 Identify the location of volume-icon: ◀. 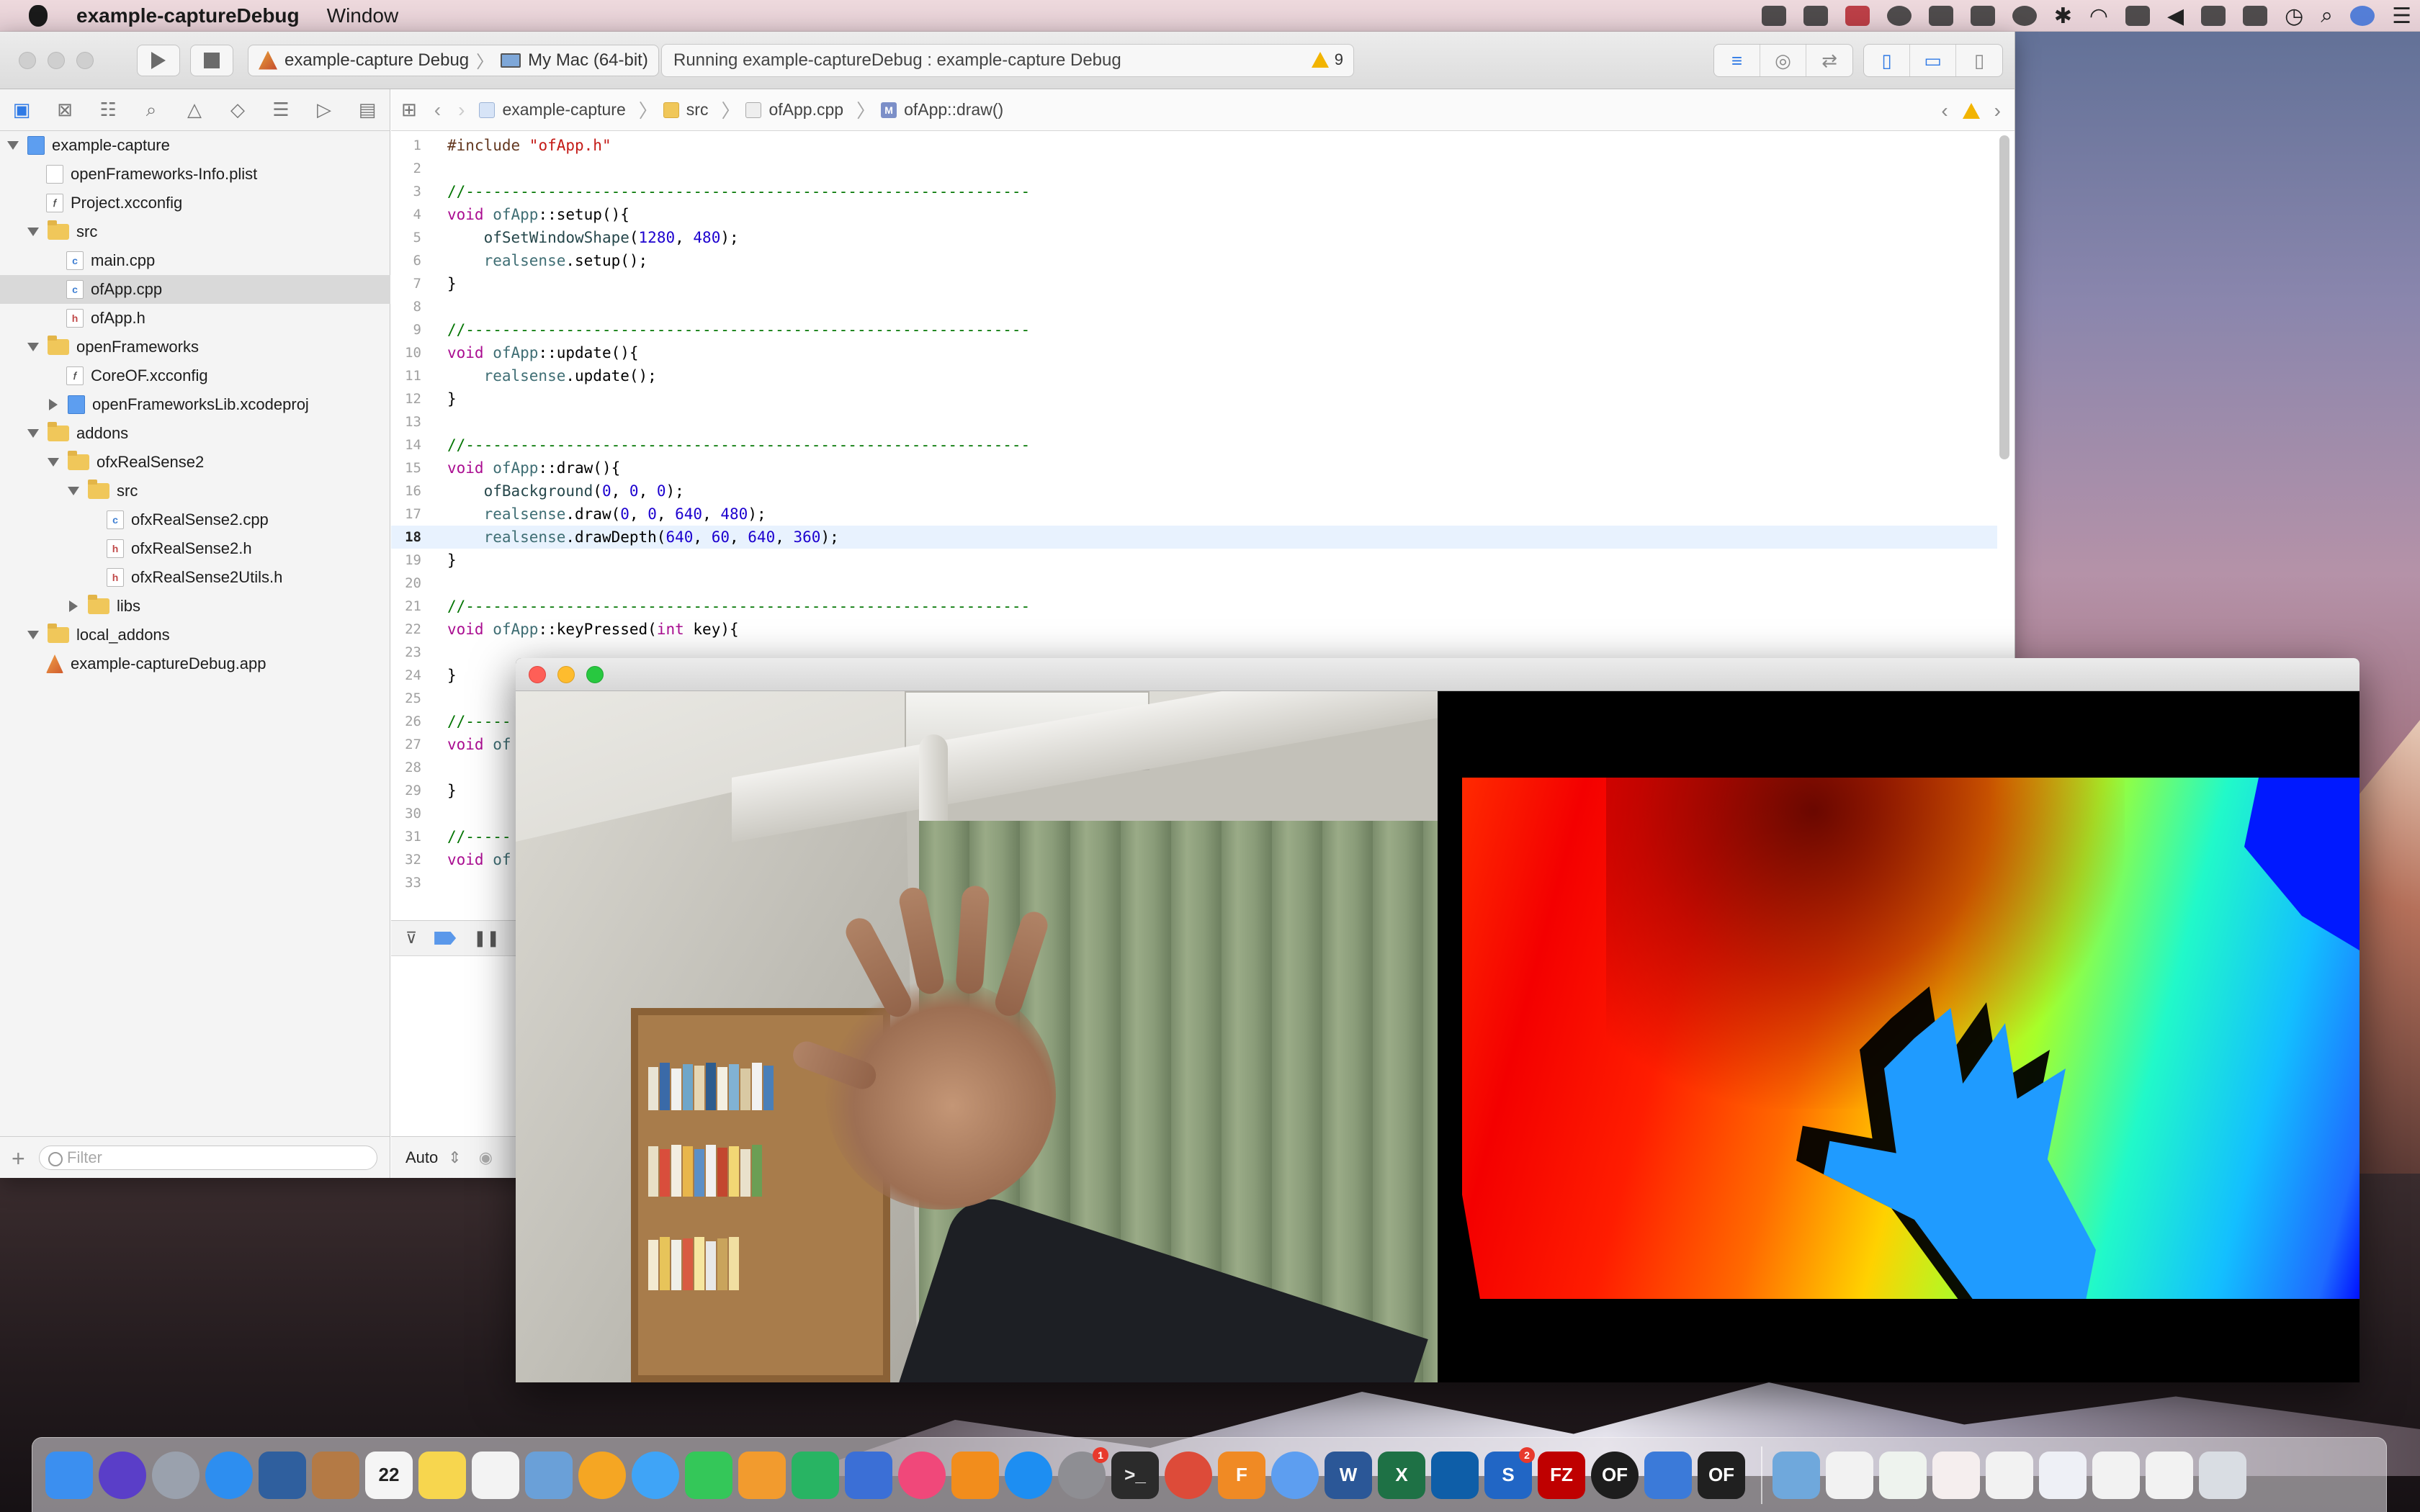
(2175, 16).